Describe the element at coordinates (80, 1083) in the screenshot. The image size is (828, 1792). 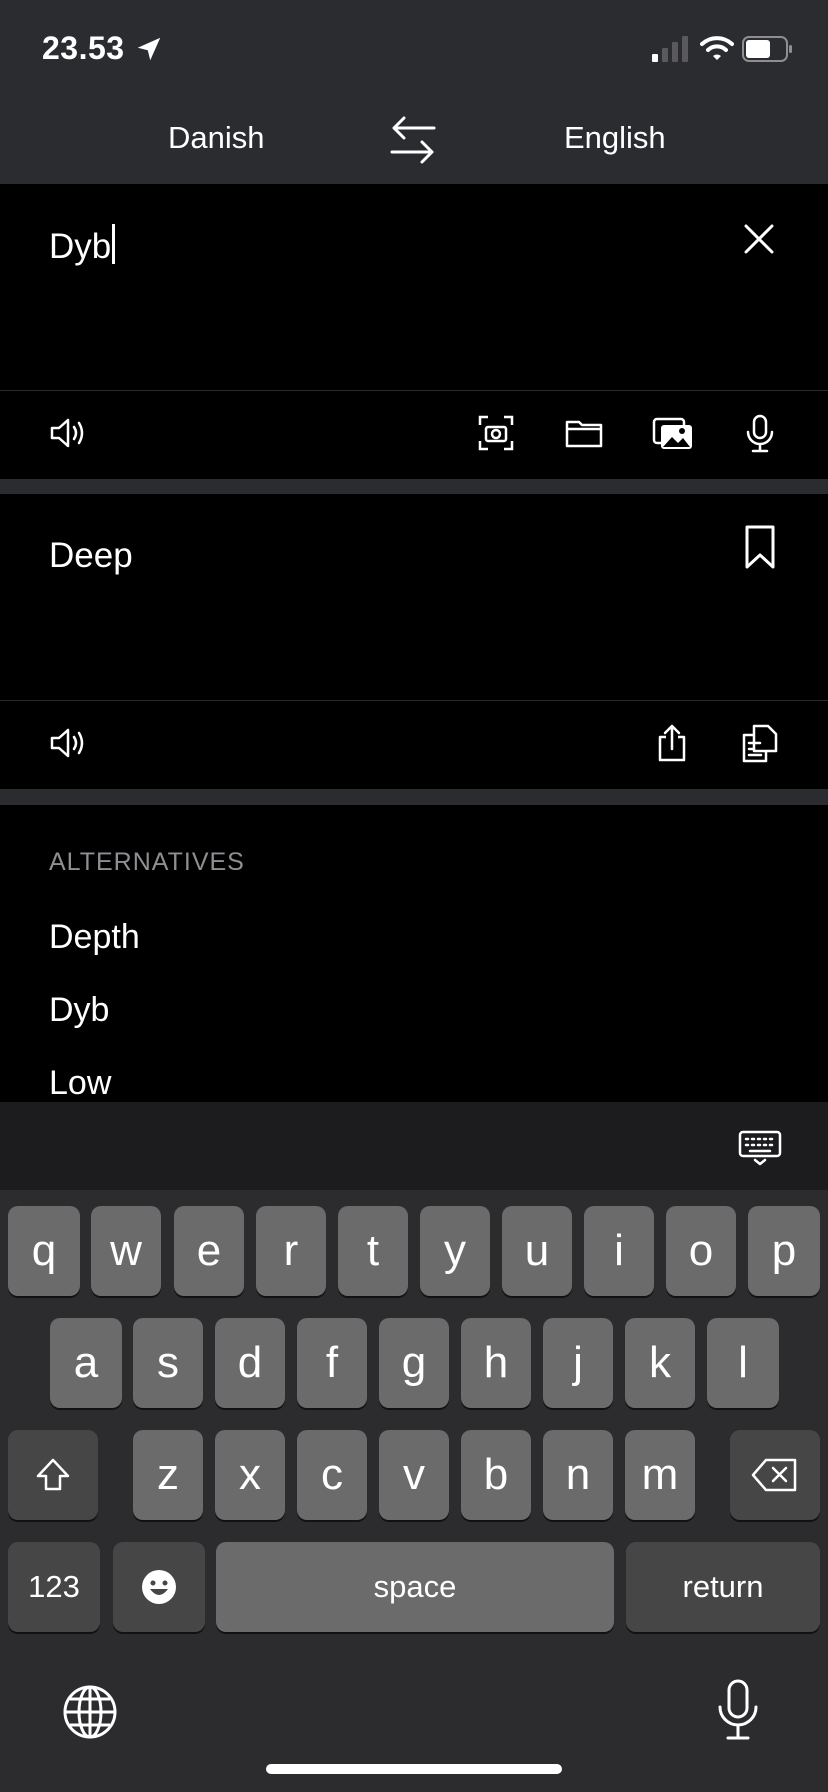
I see `alternative-item: Low` at that location.